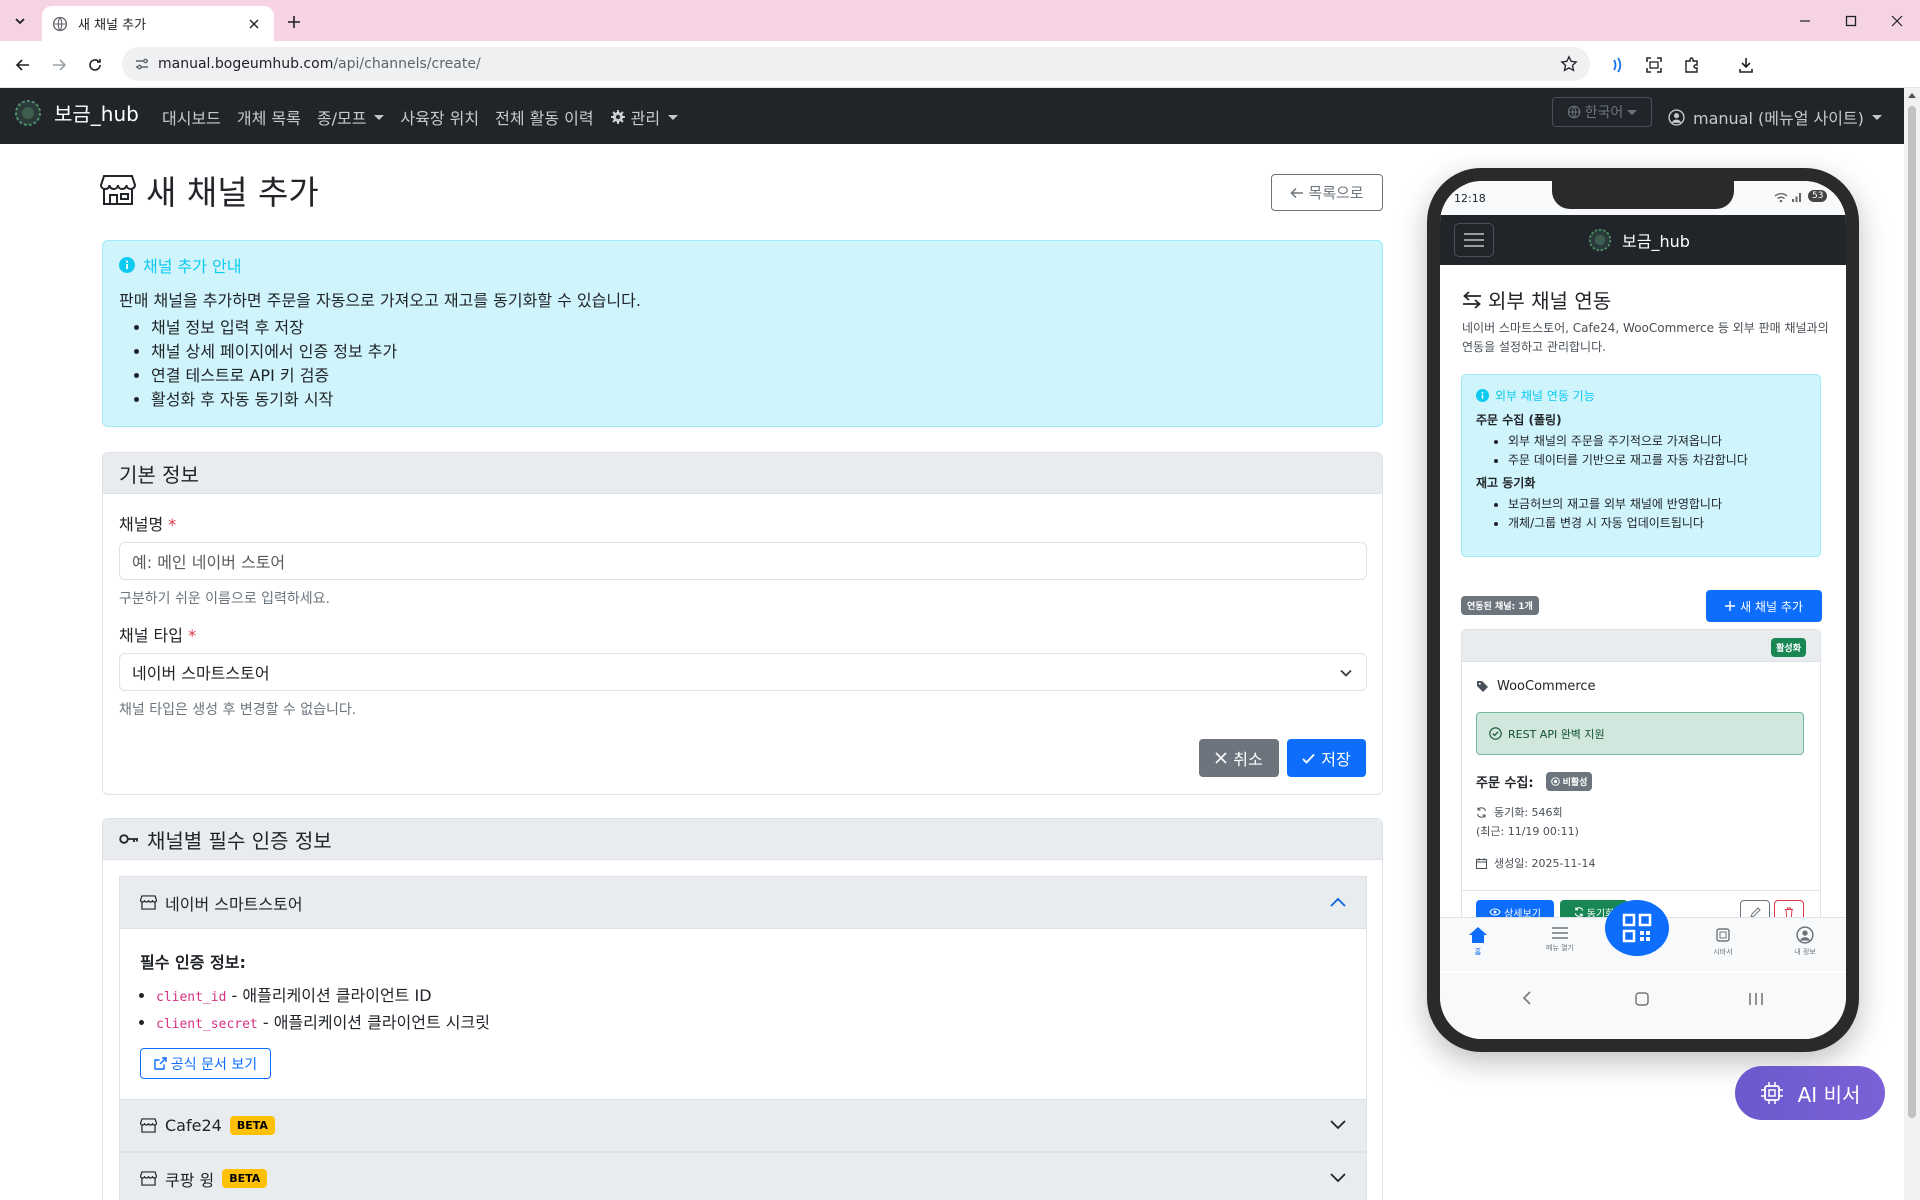  What do you see at coordinates (323, 996) in the screenshot?
I see `list-item: client_id - 애플리케이션 클라이언트 ID` at bounding box center [323, 996].